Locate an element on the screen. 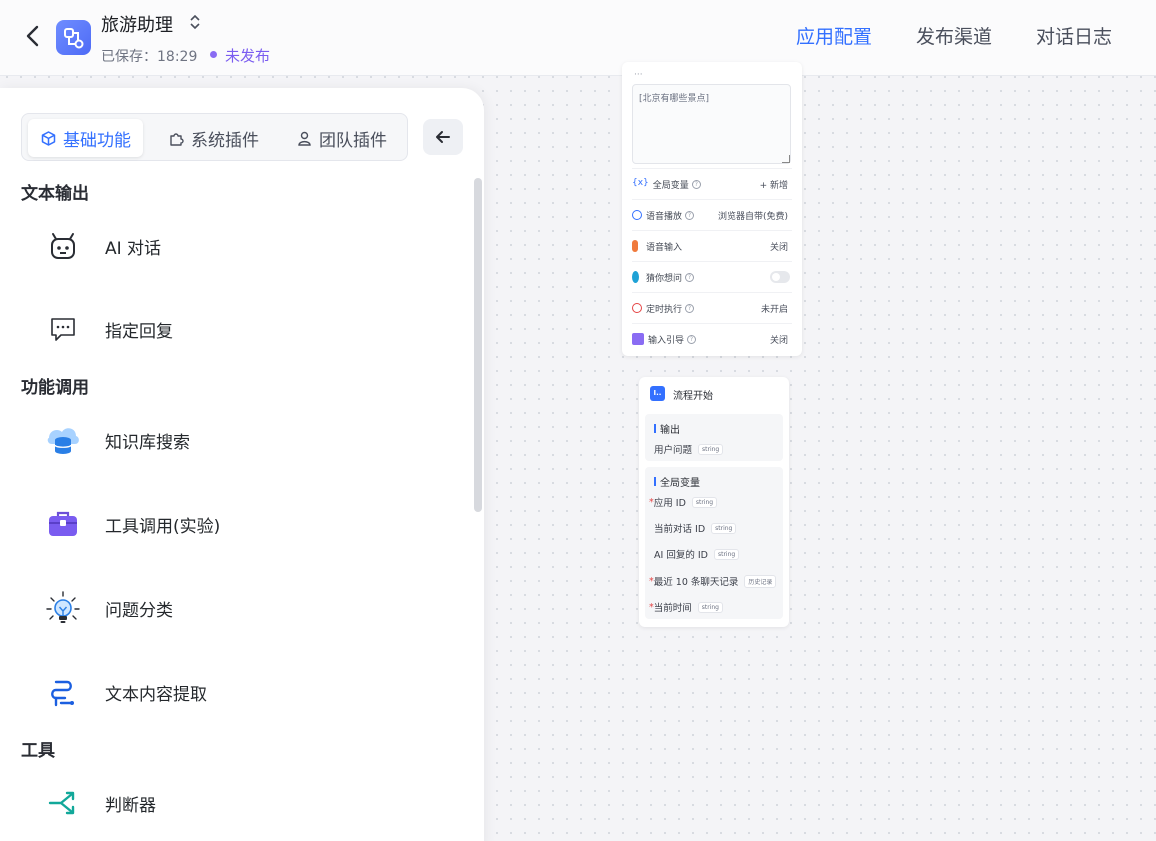 This screenshot has height=841, width=1156. output-title: 输出 is located at coordinates (667, 428).